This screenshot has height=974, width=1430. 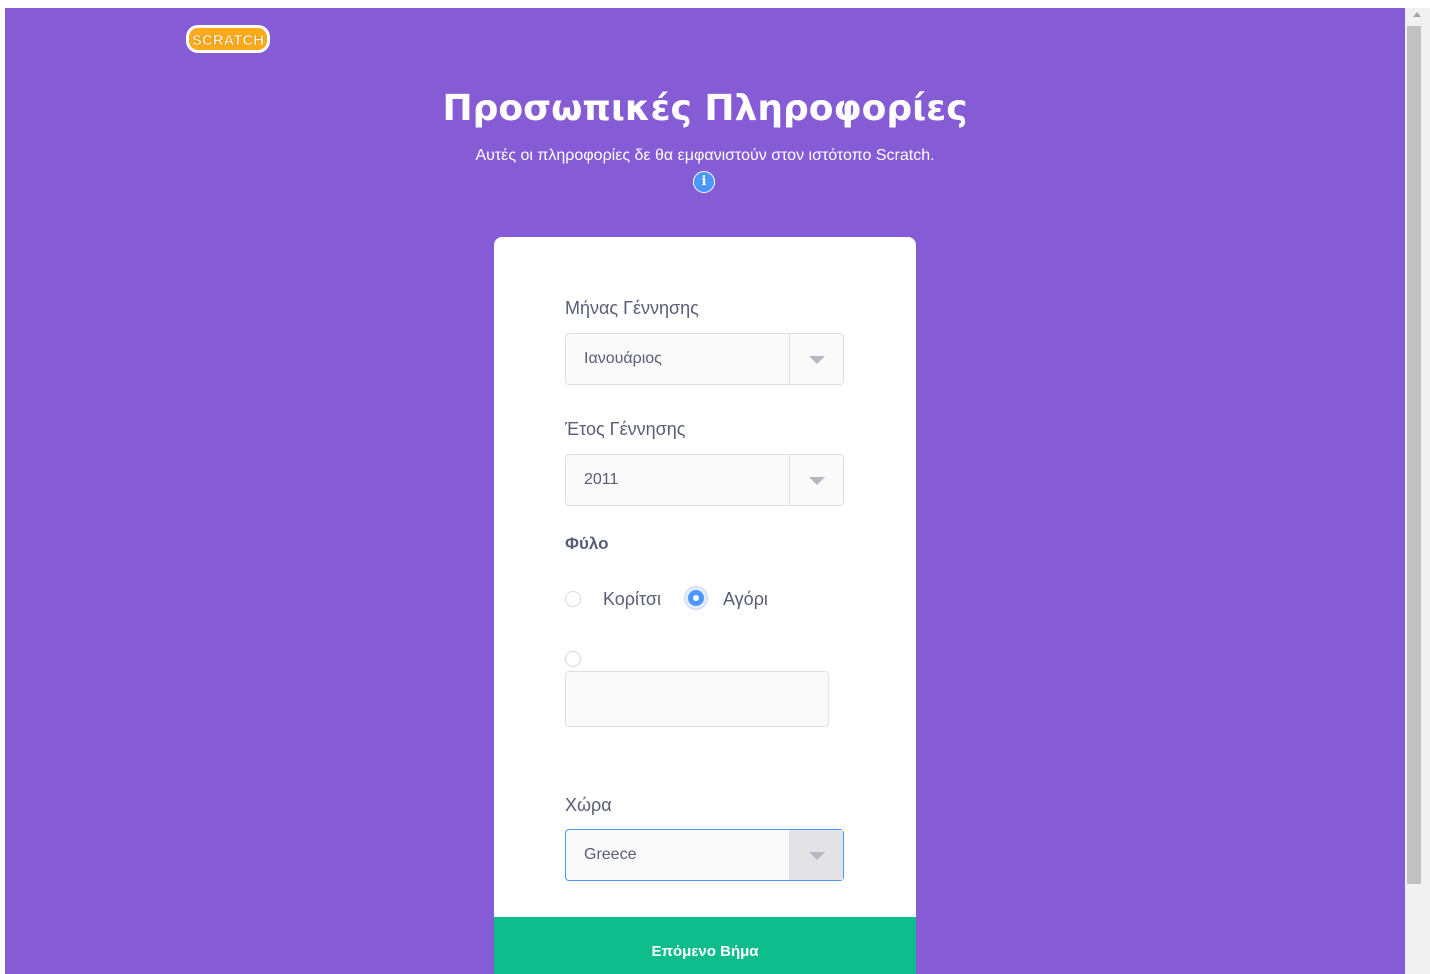 I want to click on birth-month-dropdown-toggle, so click(x=816, y=359).